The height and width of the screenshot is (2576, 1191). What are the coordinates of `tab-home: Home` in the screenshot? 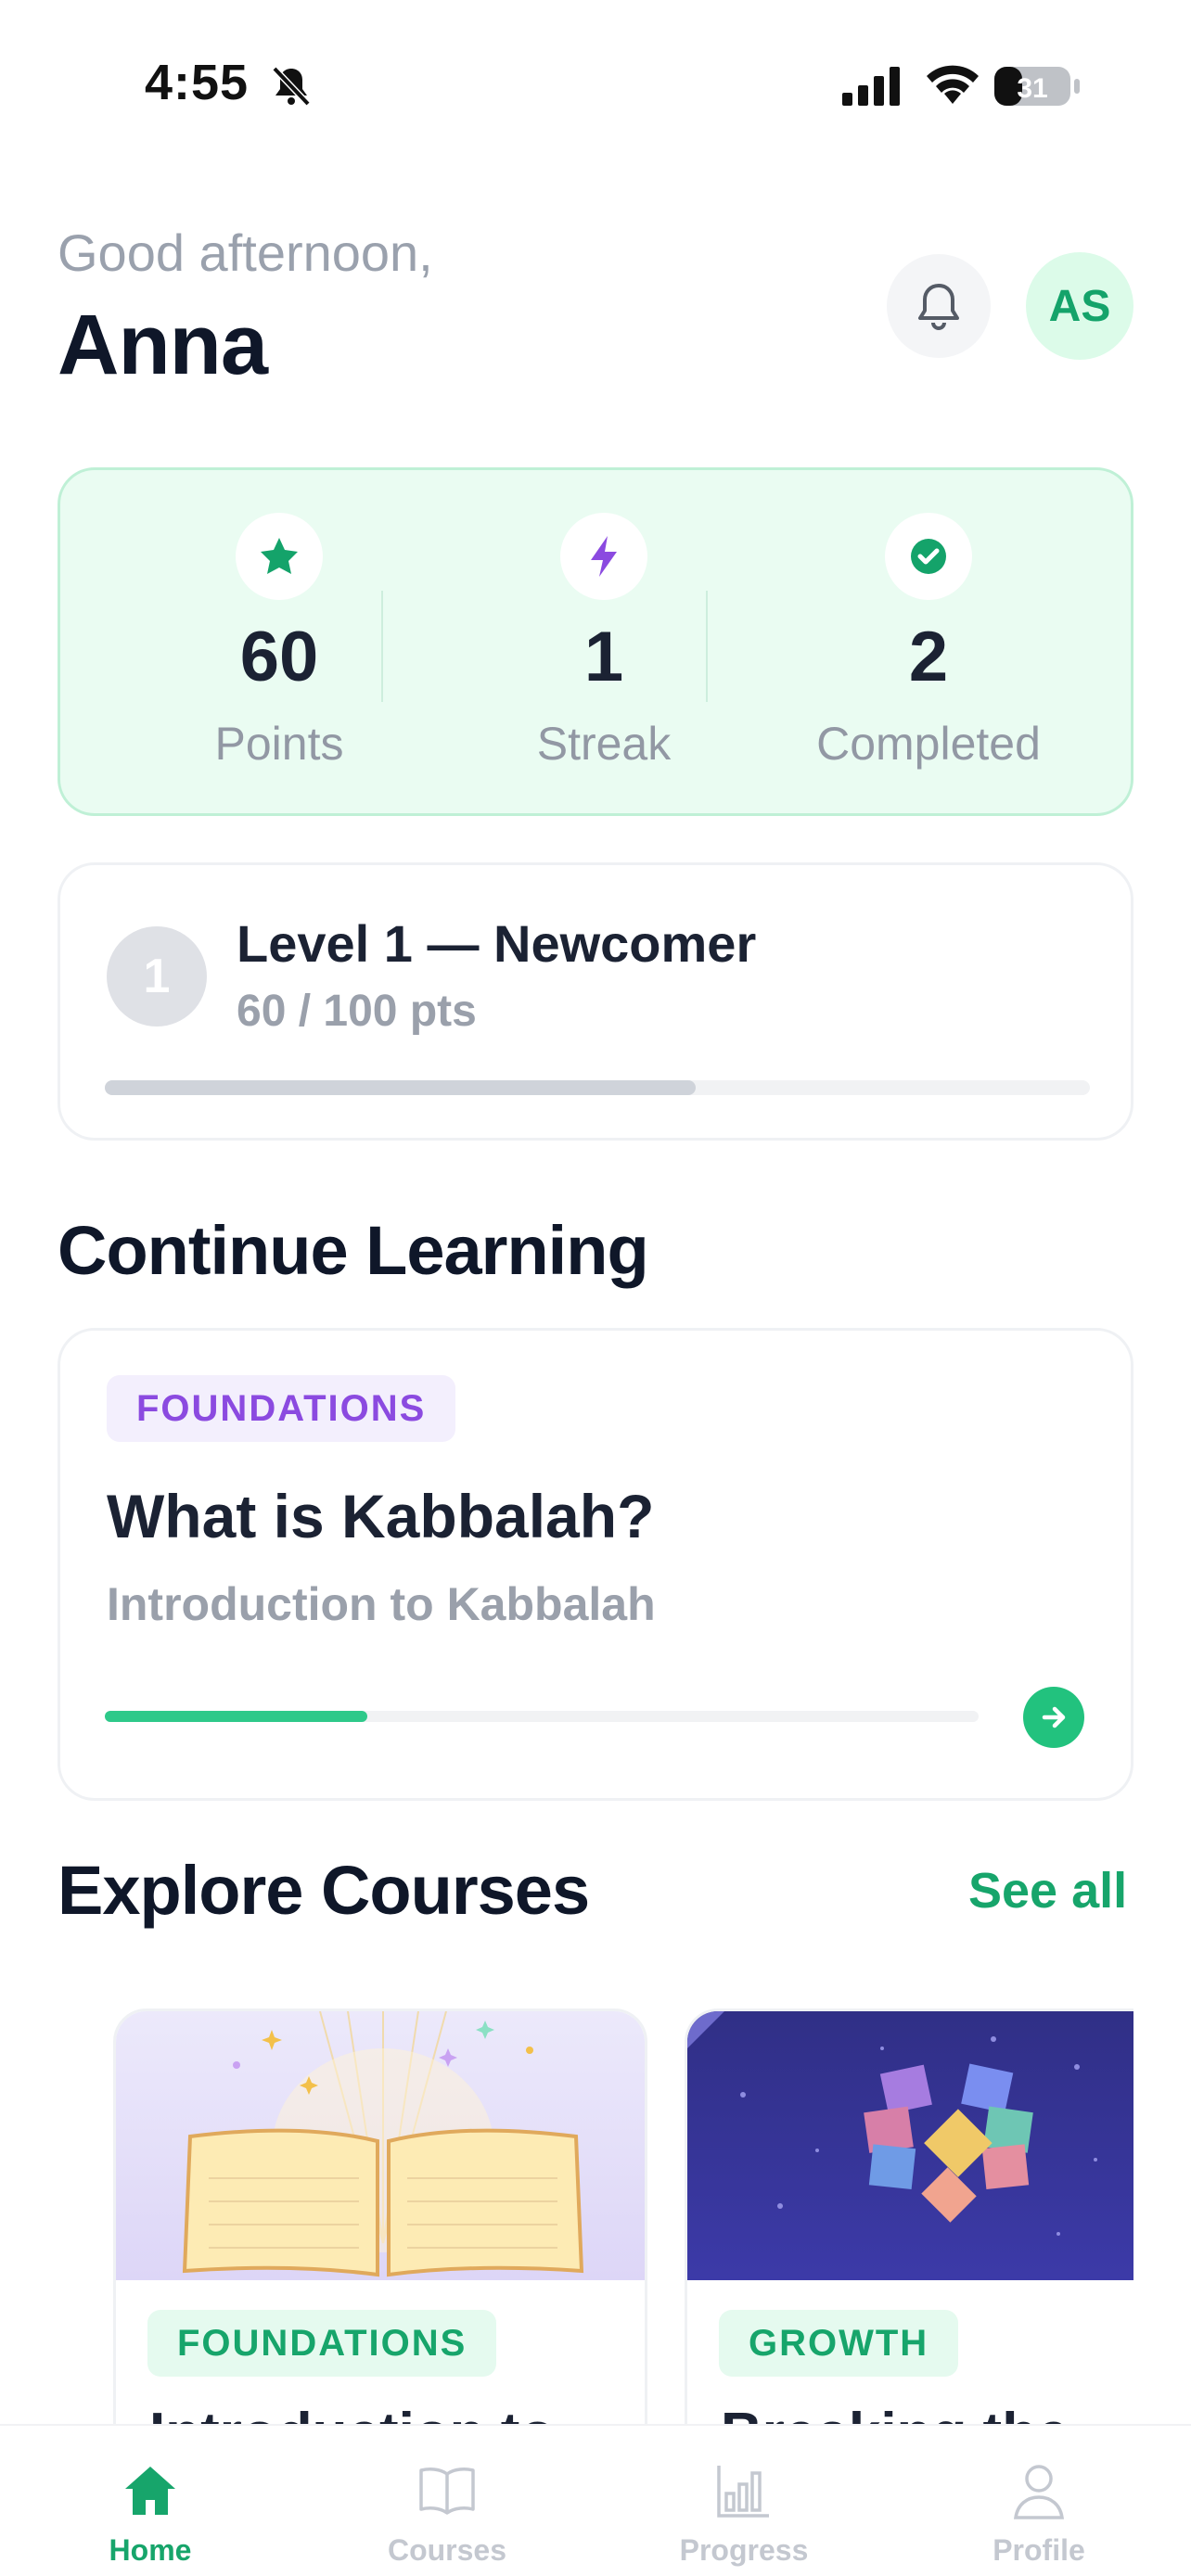 It's located at (150, 2514).